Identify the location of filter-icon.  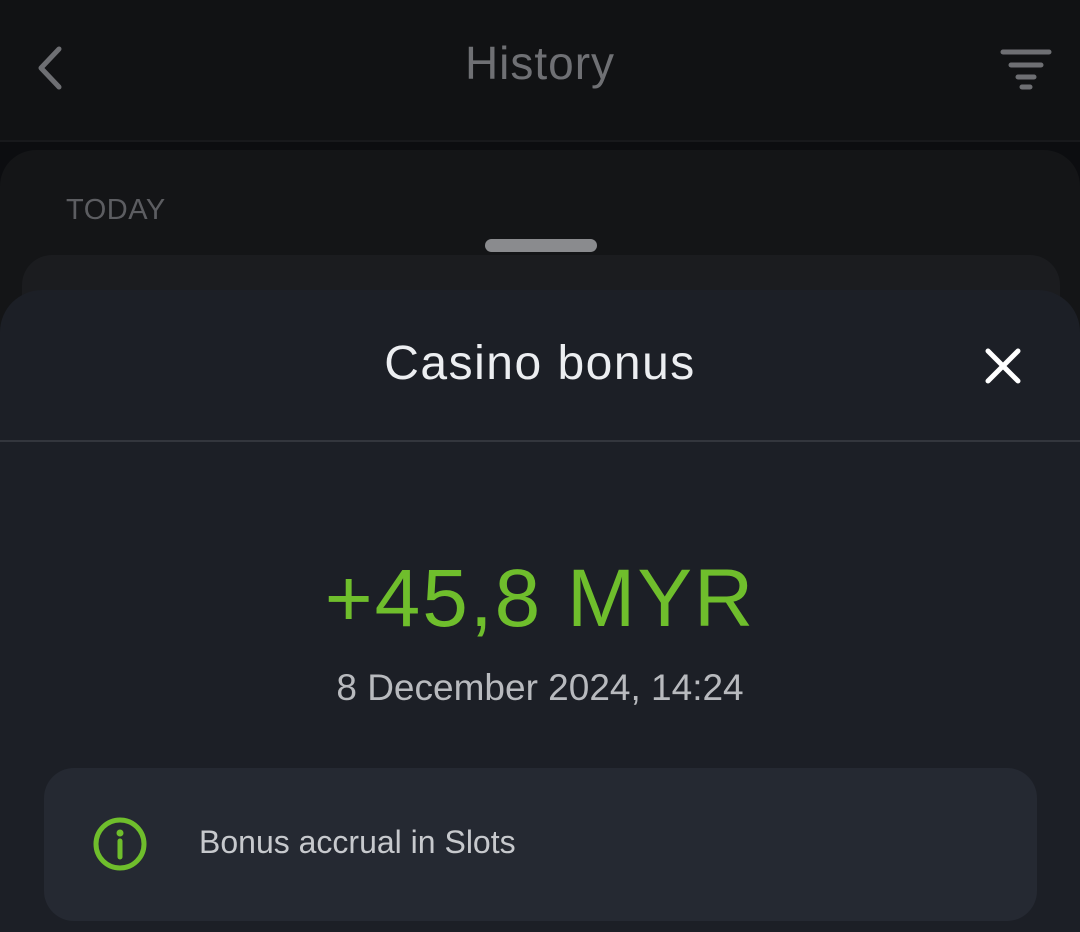
(1026, 69).